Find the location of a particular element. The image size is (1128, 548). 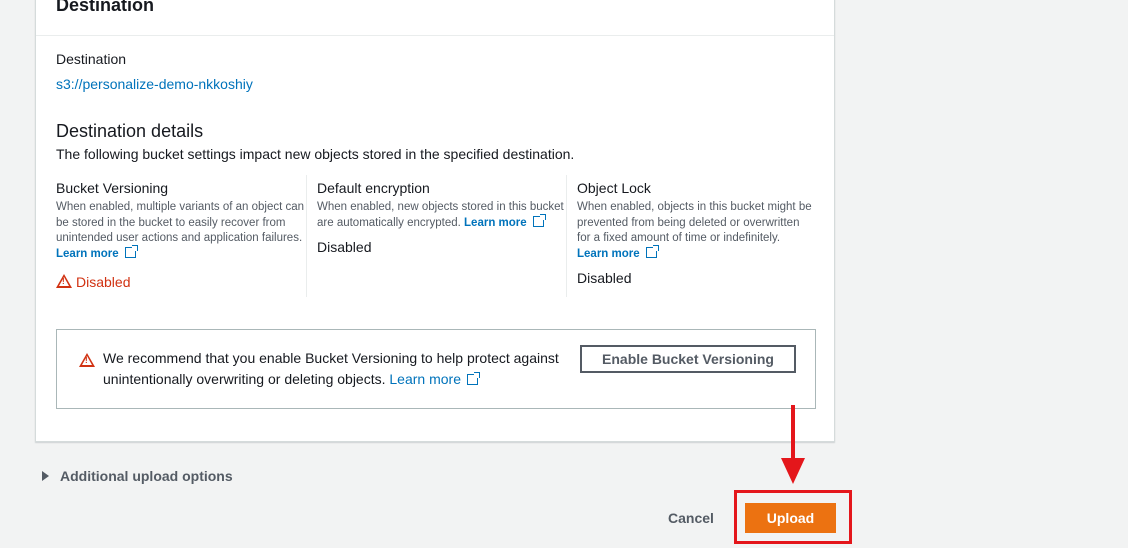

destination-label: Destination is located at coordinates (91, 59).